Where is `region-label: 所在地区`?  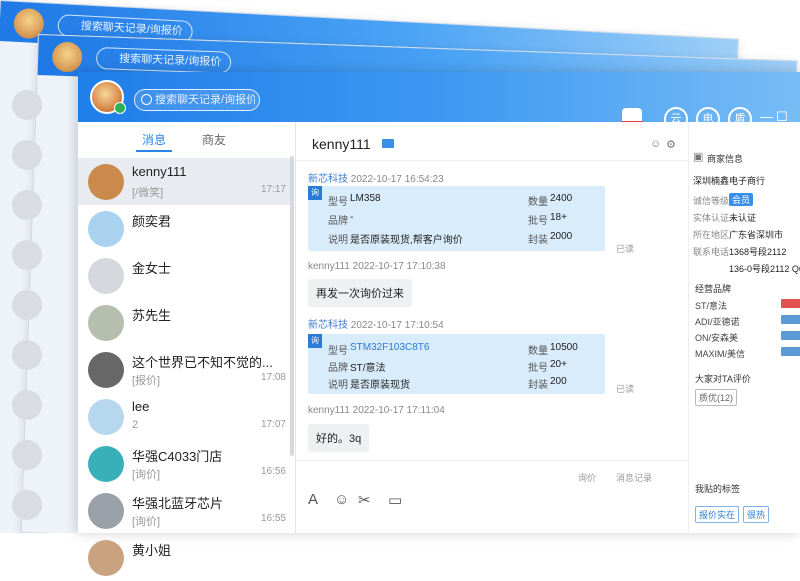 region-label: 所在地区 is located at coordinates (711, 235).